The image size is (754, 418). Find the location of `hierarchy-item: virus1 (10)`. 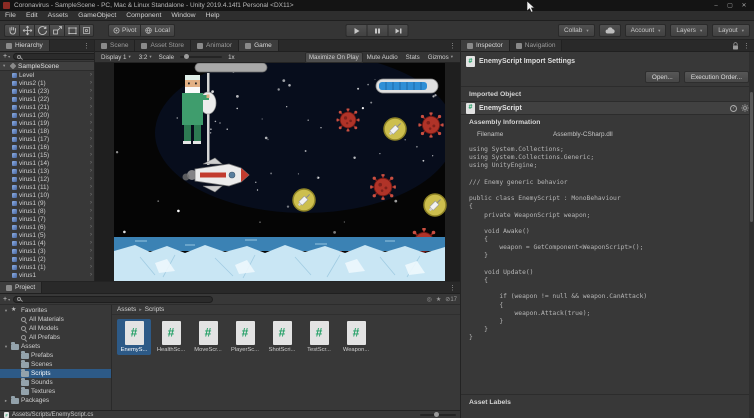

hierarchy-item: virus1 (10) is located at coordinates (47, 195).